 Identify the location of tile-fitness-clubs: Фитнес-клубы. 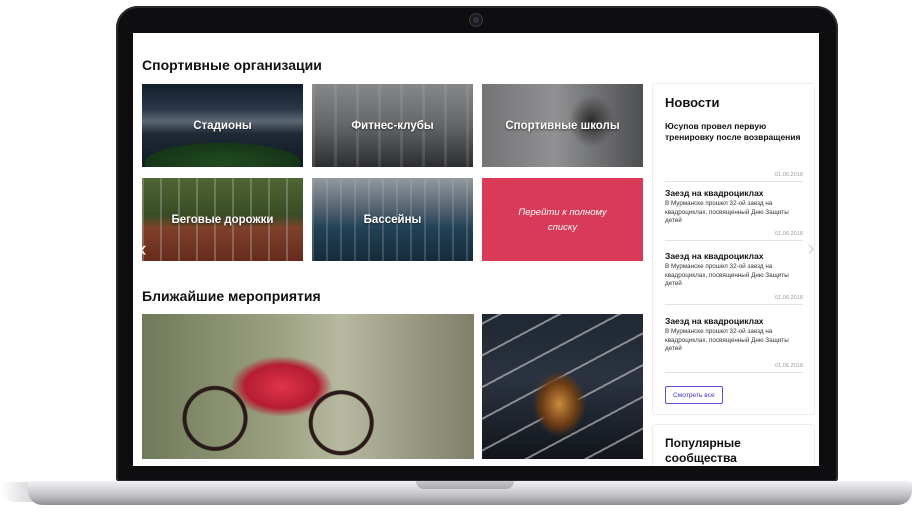
(392, 125).